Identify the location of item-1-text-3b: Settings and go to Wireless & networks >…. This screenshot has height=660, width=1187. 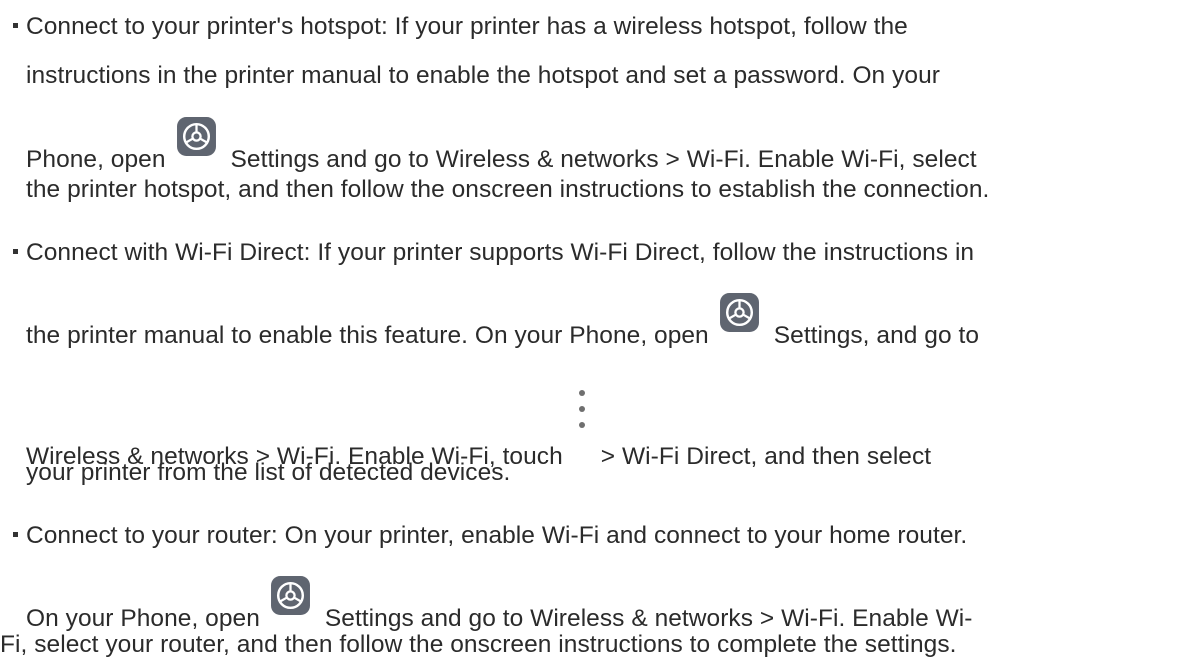
(603, 159).